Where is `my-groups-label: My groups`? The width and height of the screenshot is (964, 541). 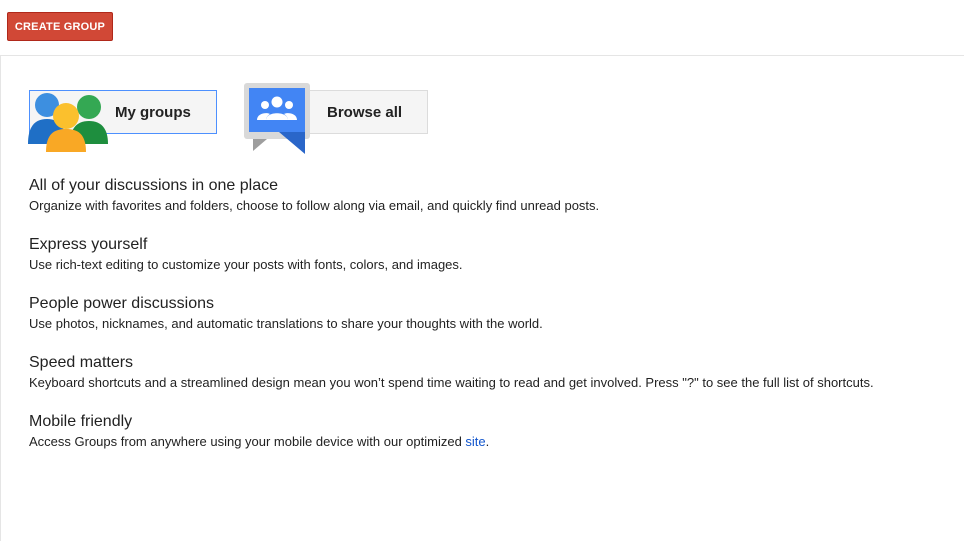
my-groups-label: My groups is located at coordinates (153, 112).